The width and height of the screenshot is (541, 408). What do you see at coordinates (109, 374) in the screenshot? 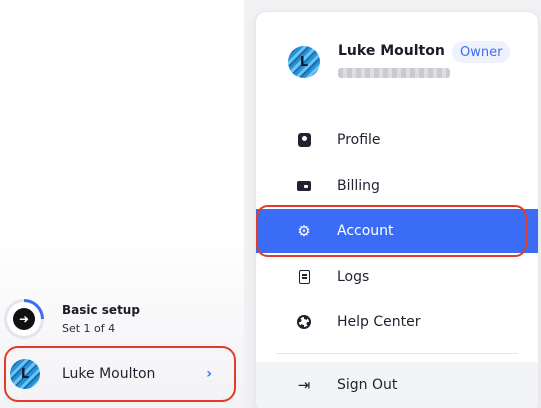
I see `user-name: Luke Moulton` at bounding box center [109, 374].